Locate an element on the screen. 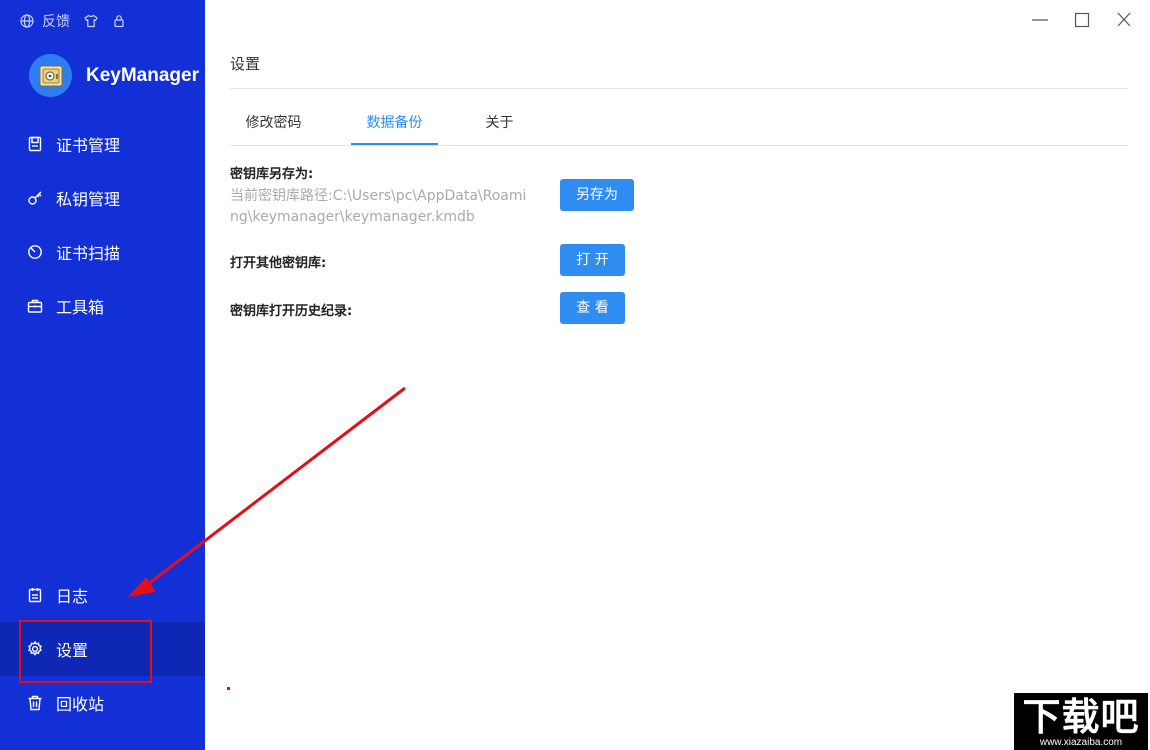 This screenshot has width=1150, height=750. sidebar-nav-bottom: 日志 设置 回收站 is located at coordinates (102, 649).